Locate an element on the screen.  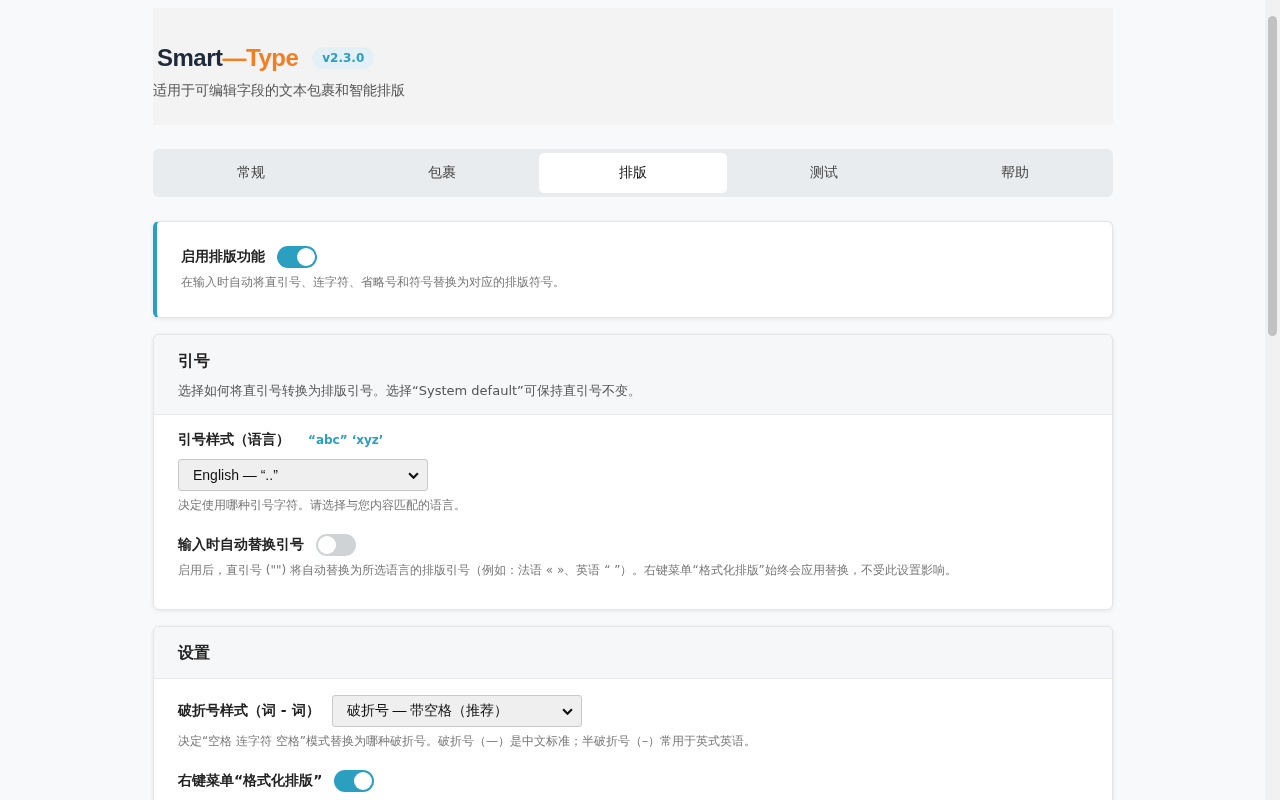
app-title: Smart—Type is located at coordinates (228, 58).